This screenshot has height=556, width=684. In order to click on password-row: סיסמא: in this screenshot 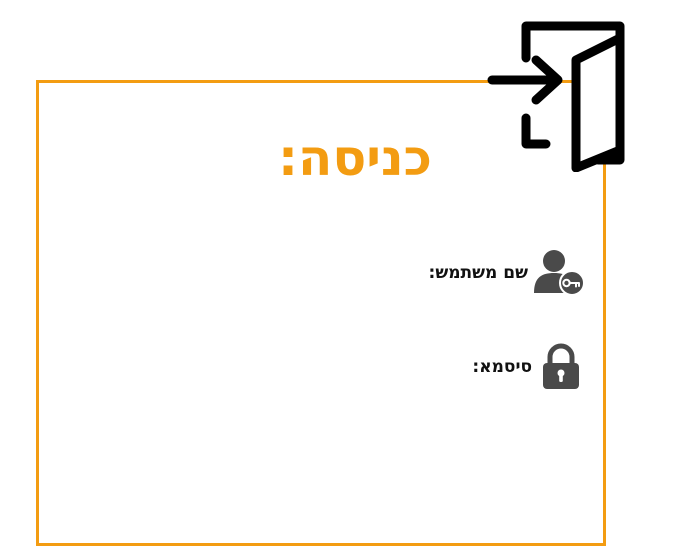, I will do `click(527, 367)`.